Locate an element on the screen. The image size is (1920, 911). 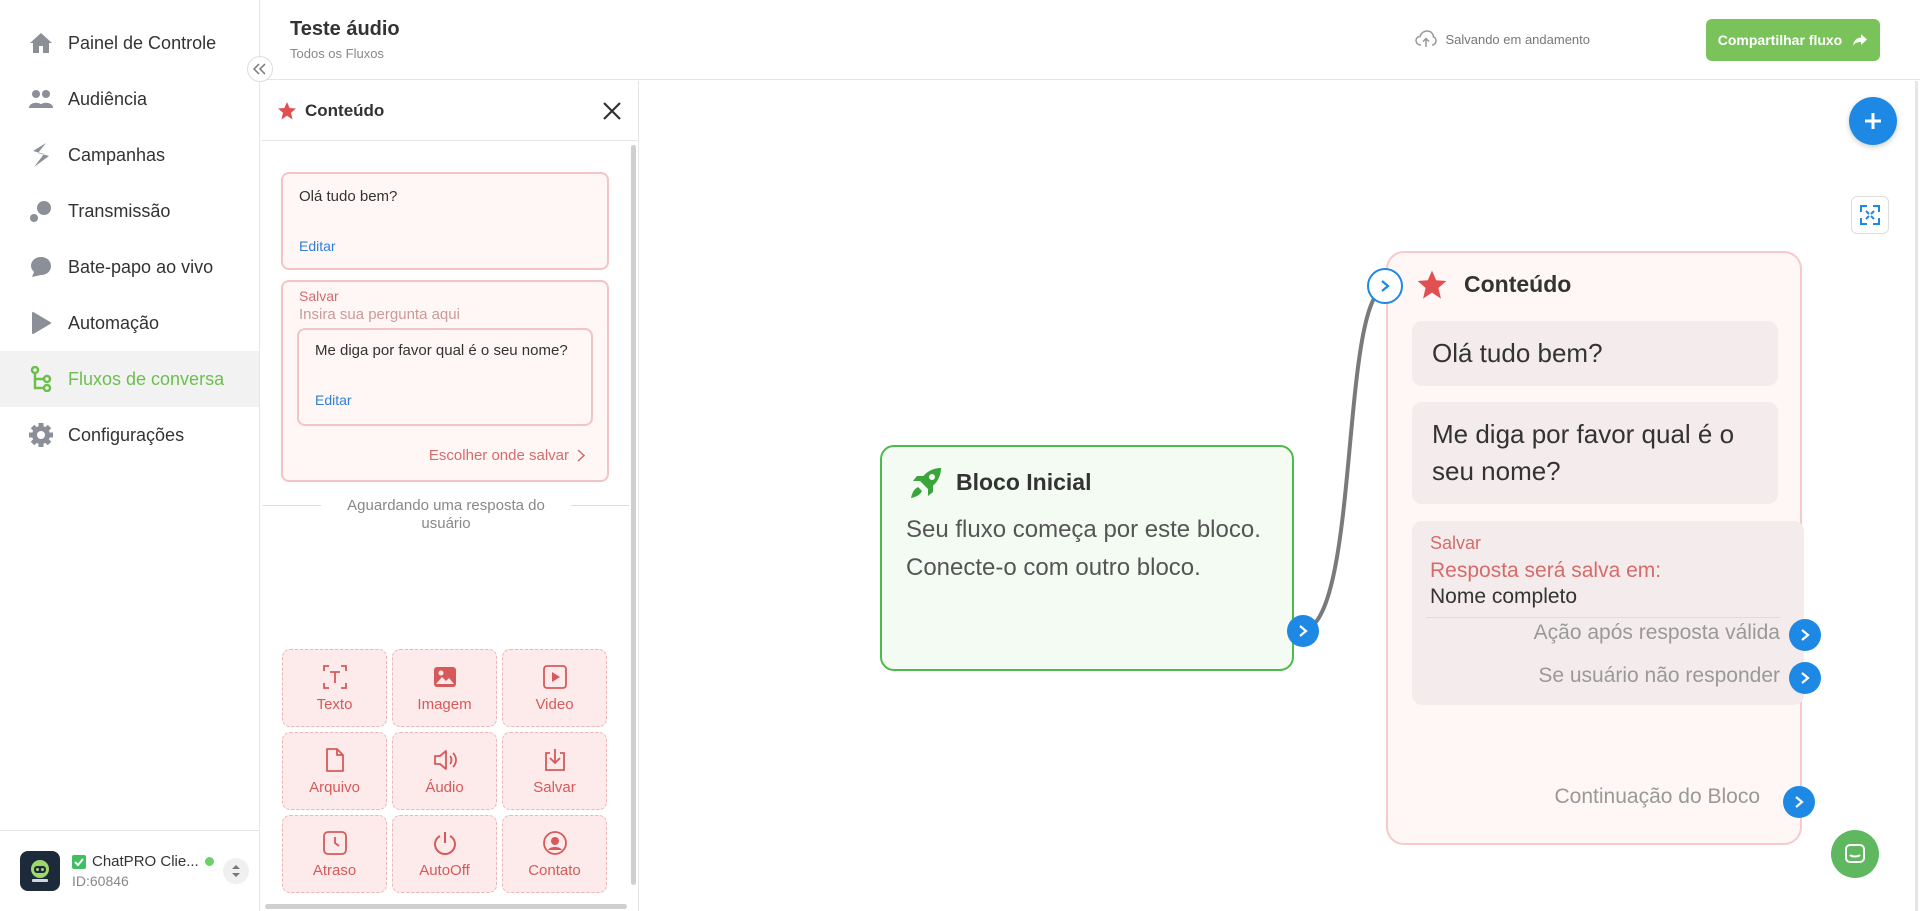
sidebar-item-settings: Configurações is located at coordinates (129, 435).